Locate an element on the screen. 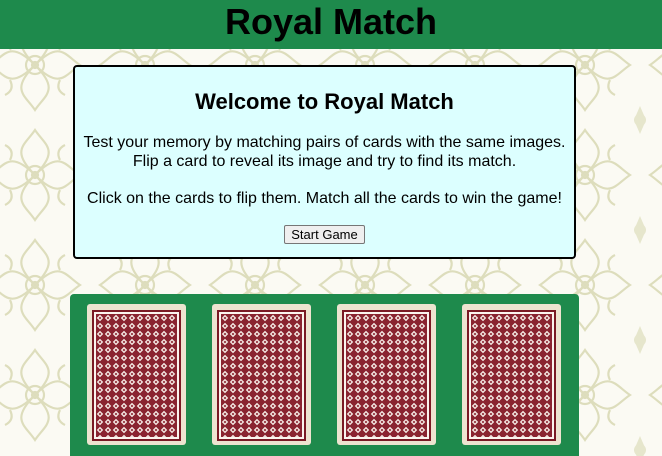  app-title: Royal Match is located at coordinates (331, 21).